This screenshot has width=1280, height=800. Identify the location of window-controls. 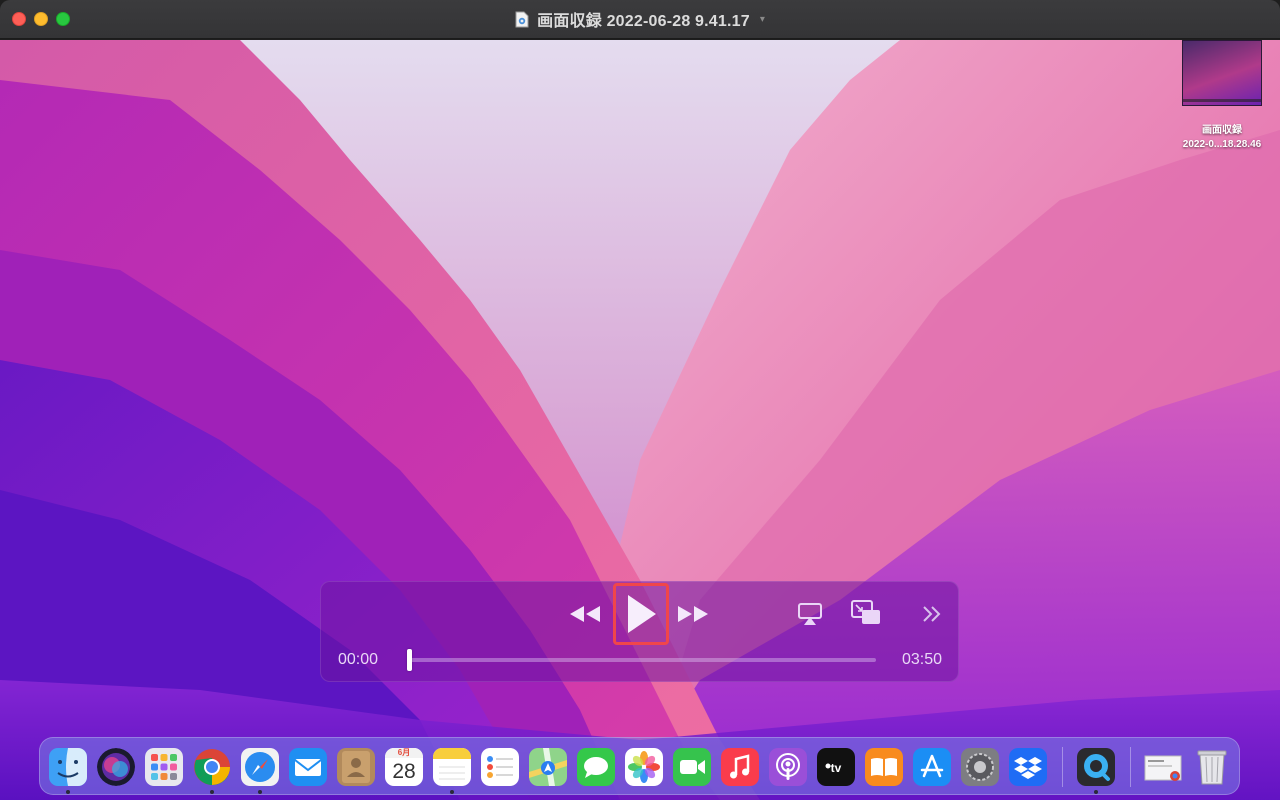
(41, 19).